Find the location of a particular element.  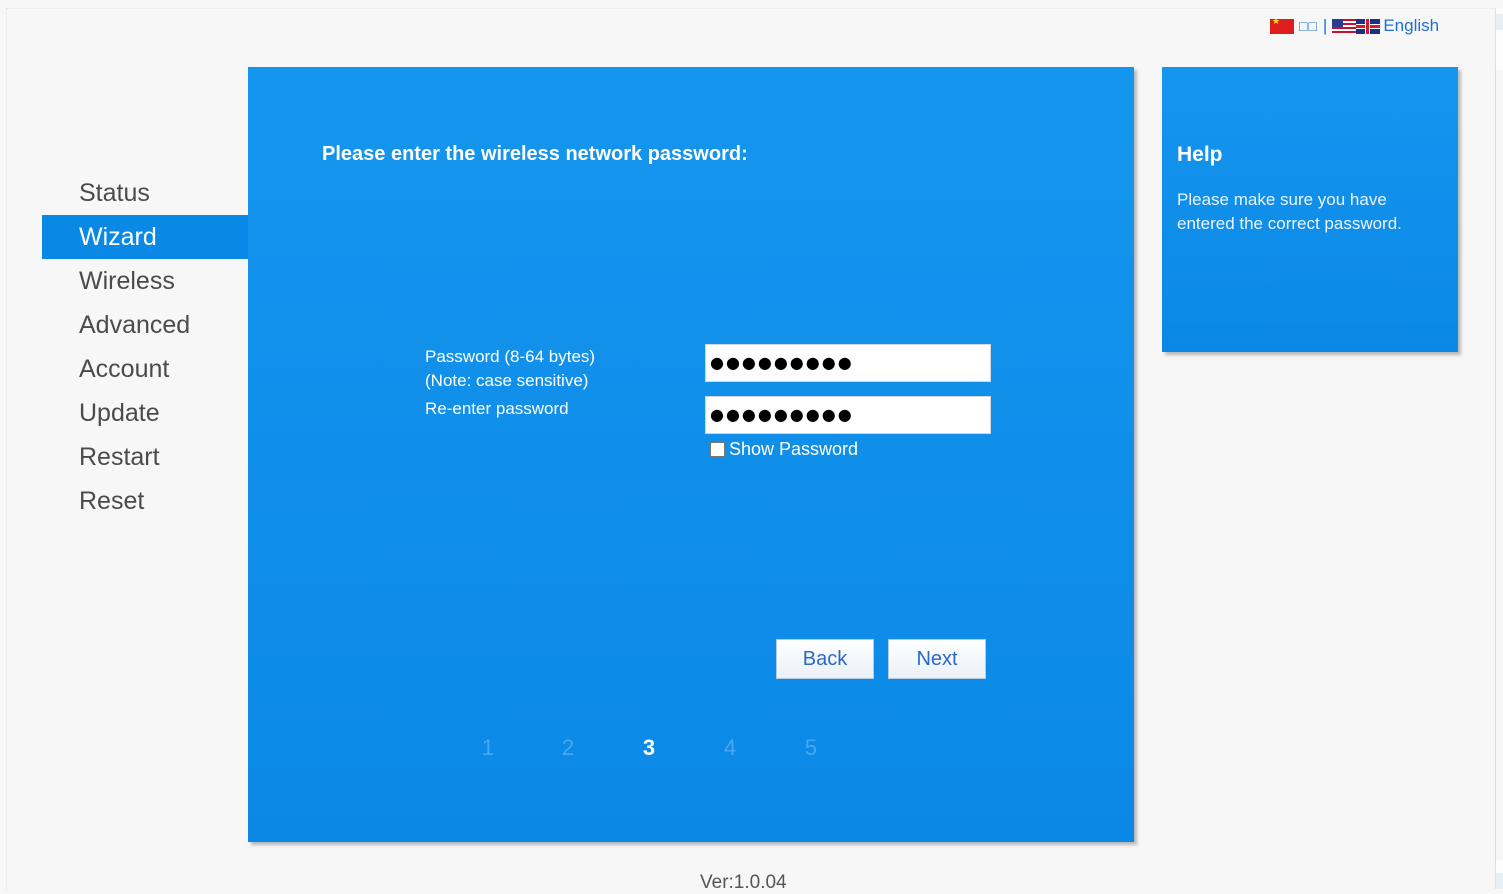

reenter-password-input: ●●●●●●●●● is located at coordinates (848, 415).